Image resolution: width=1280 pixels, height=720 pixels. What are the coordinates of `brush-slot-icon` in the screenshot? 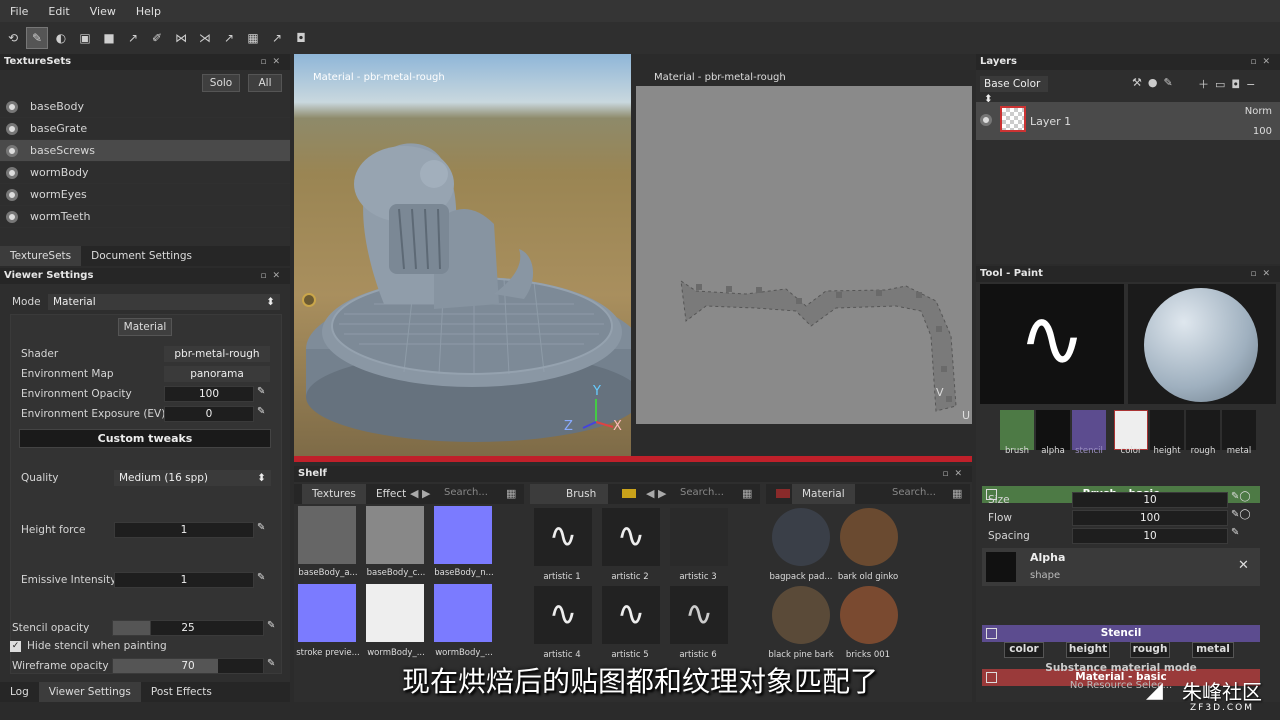 It's located at (1017, 430).